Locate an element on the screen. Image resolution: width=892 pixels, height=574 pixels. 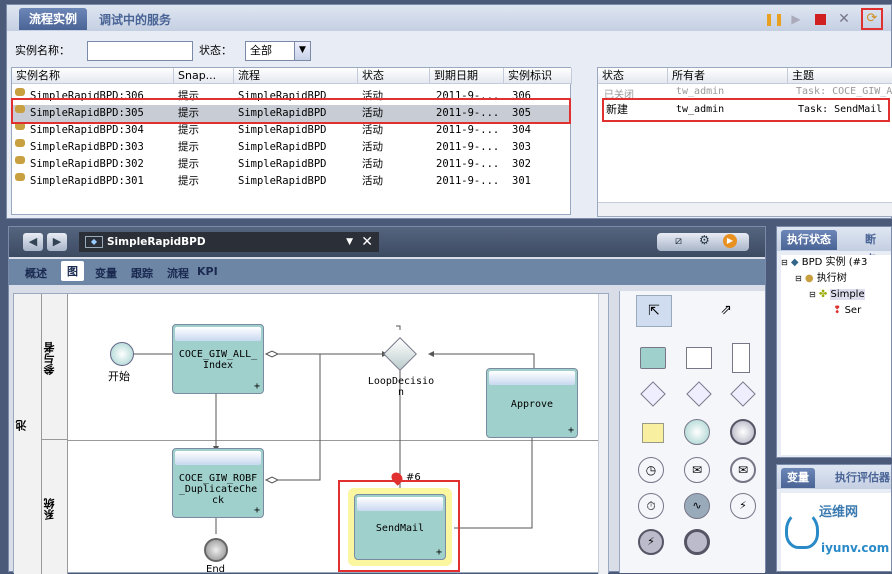
toolbar: ❚❚ ▶ ✕ ⟳ is located at coordinates (823, 19).